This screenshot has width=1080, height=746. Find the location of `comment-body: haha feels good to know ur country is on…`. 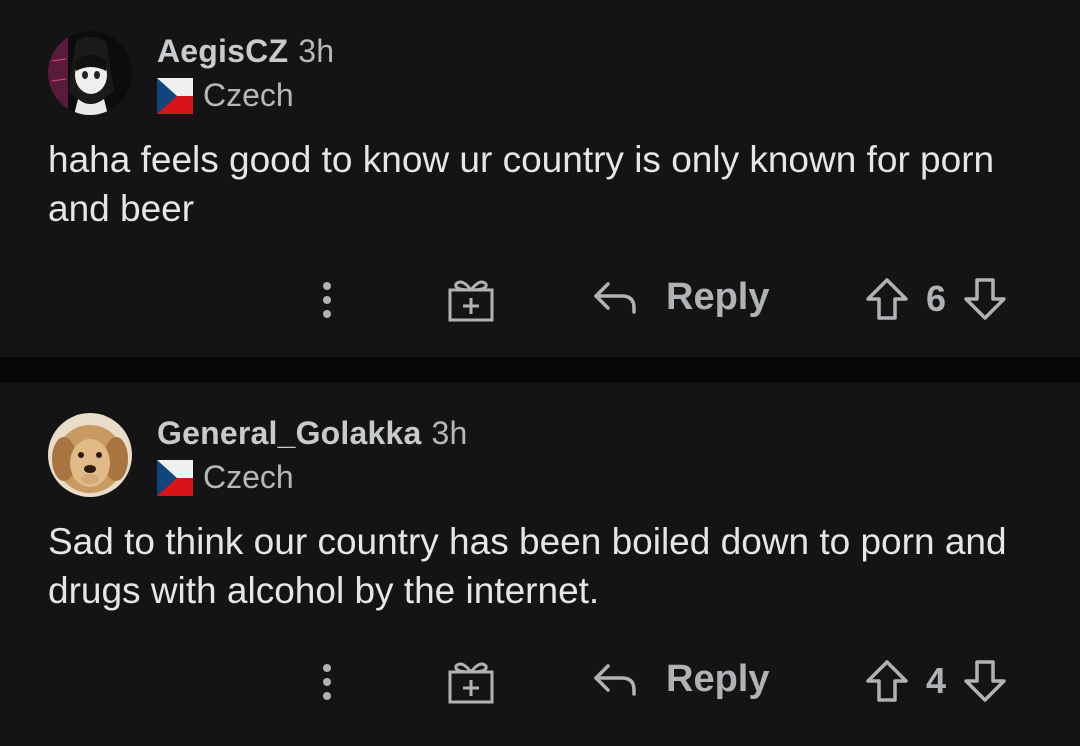

comment-body: haha feels good to know ur country is on… is located at coordinates (521, 184).